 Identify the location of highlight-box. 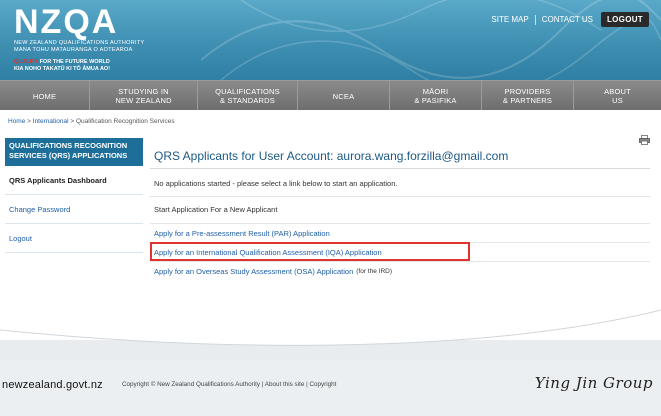
(310, 251).